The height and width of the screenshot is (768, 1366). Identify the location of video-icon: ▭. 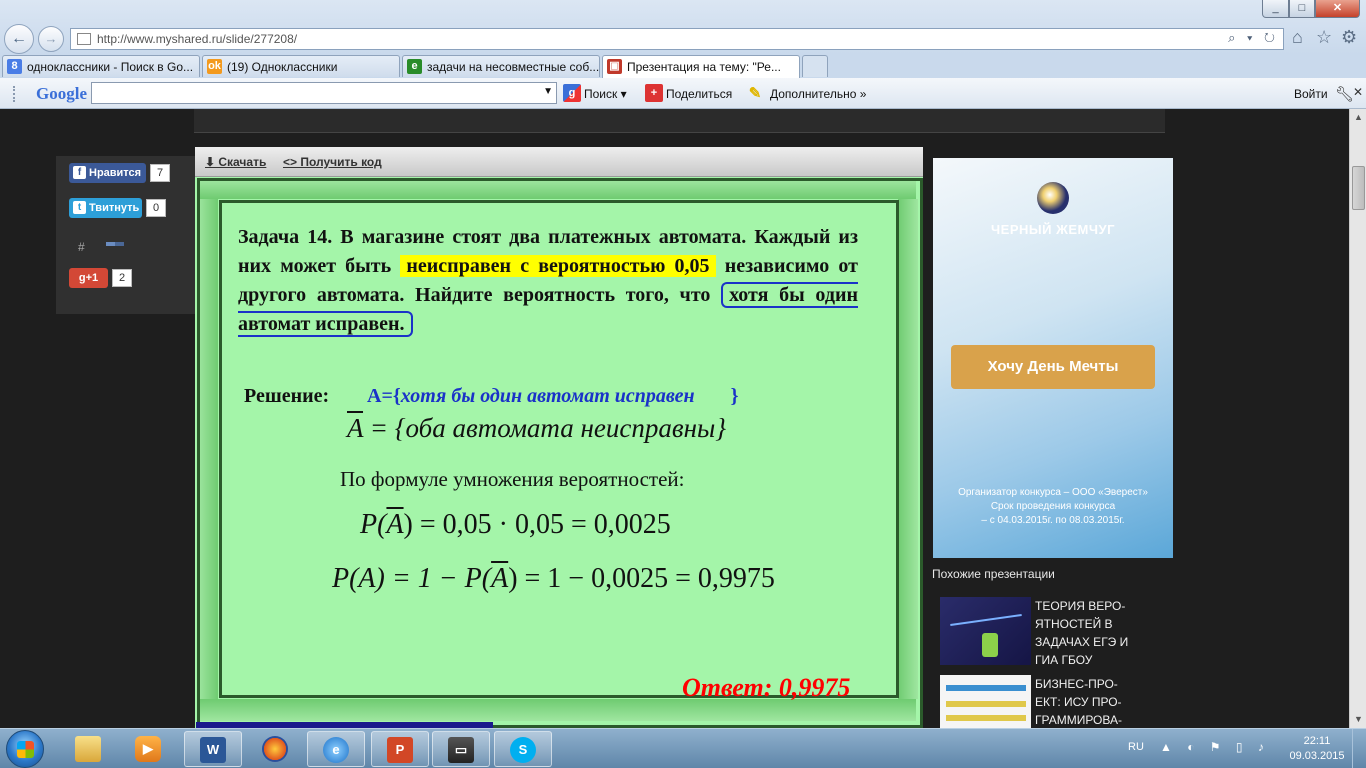
(461, 750).